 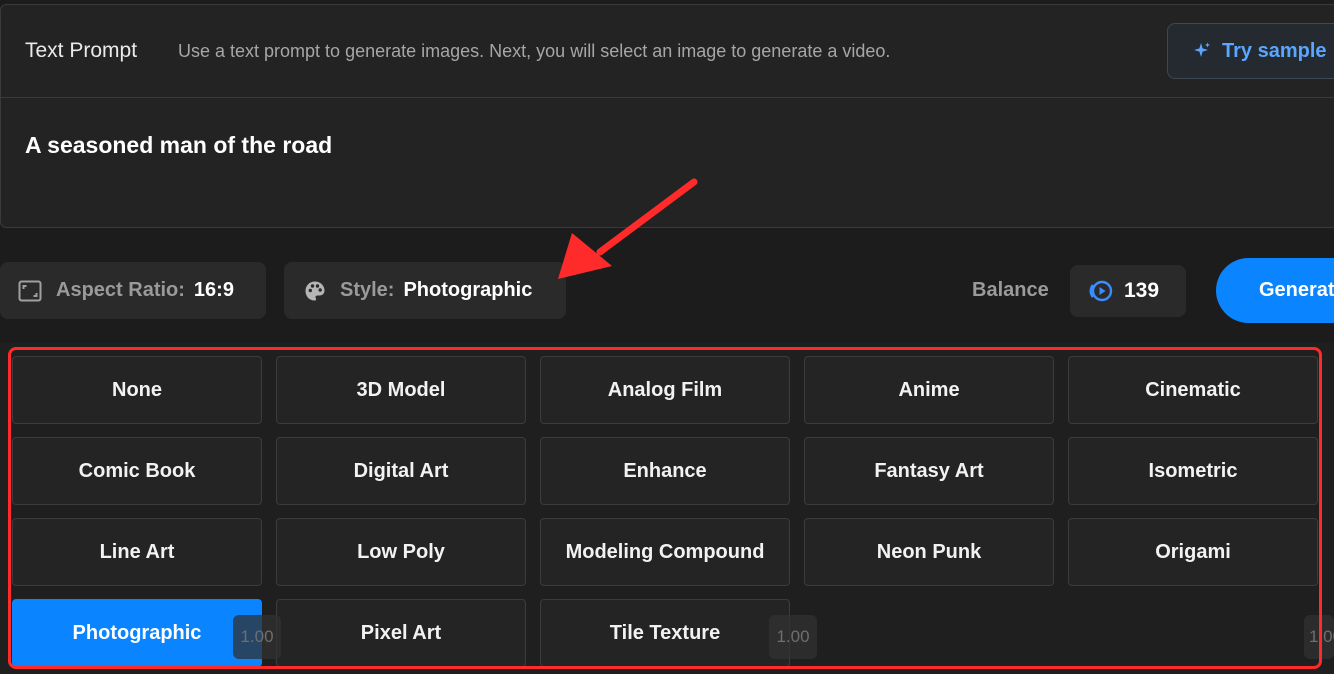 I want to click on style-option-analog-film: Analog Film, so click(x=665, y=390).